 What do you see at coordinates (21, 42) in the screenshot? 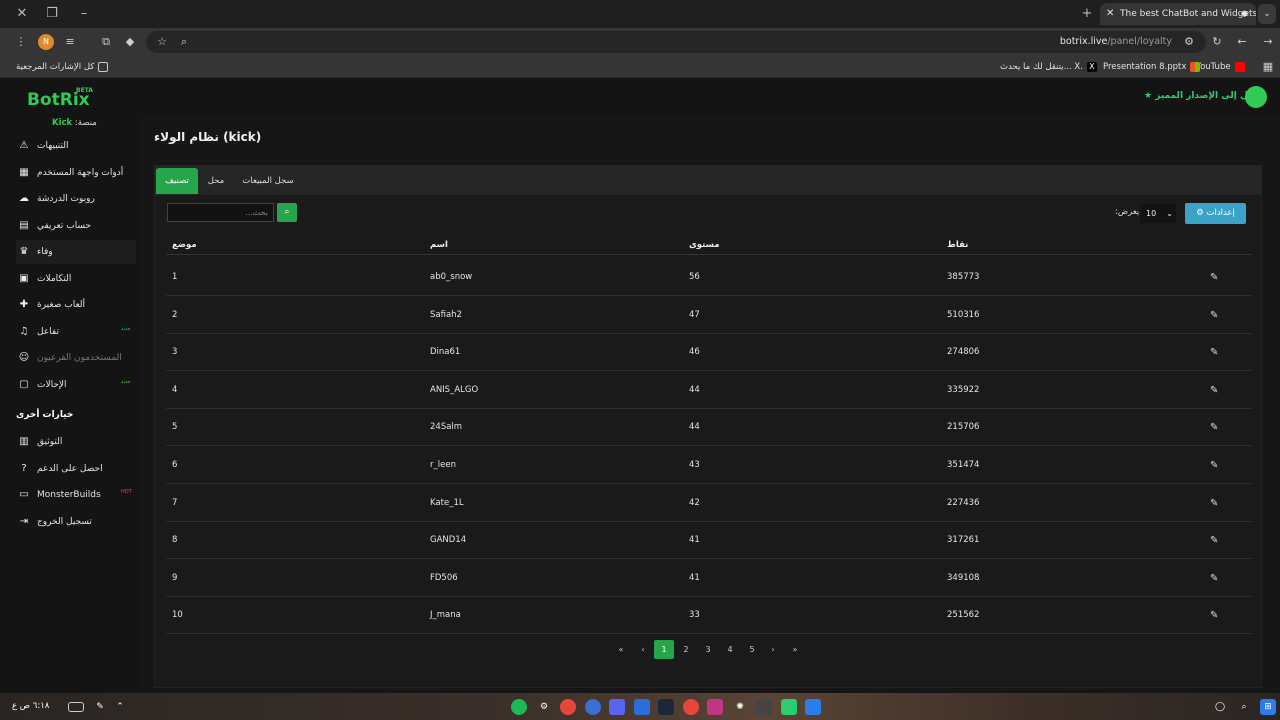
I see `browser-menu-icon: ⋮` at bounding box center [21, 42].